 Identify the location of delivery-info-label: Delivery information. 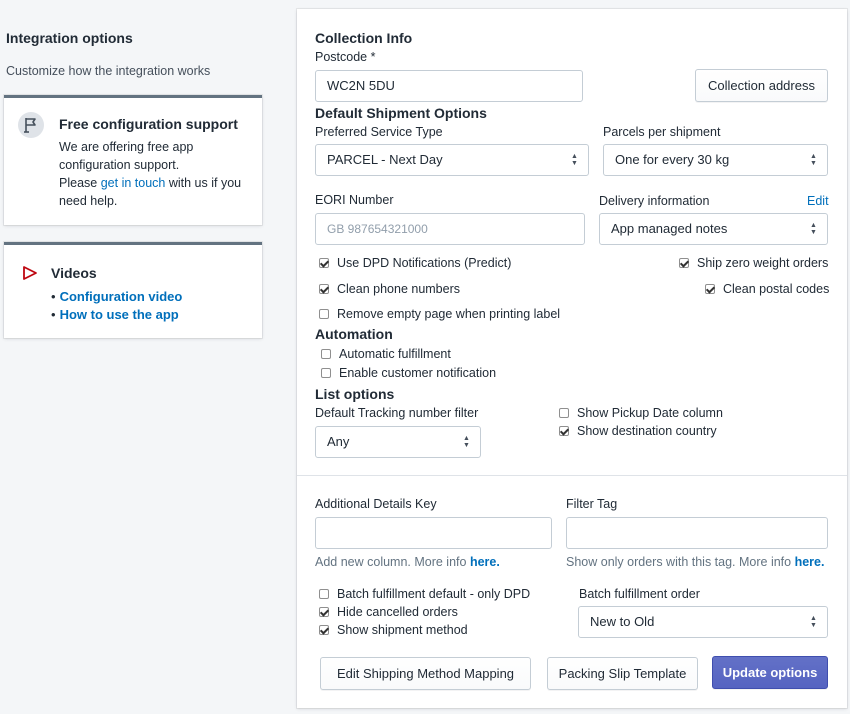
(654, 201).